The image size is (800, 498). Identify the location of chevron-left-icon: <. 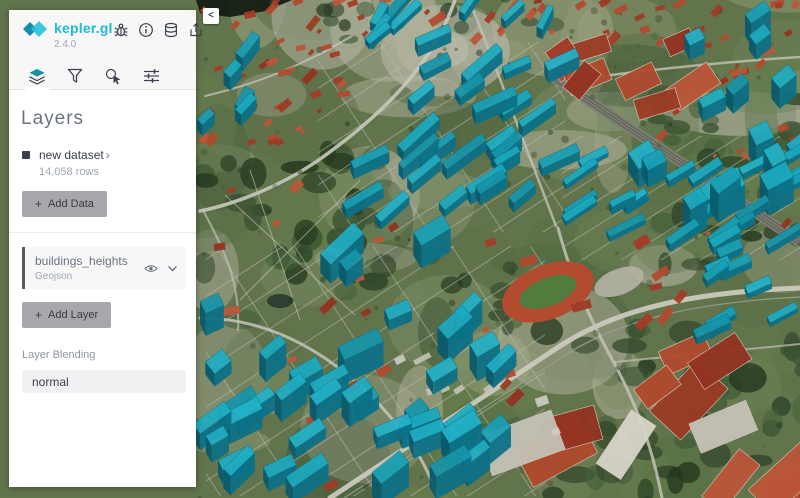
(211, 15).